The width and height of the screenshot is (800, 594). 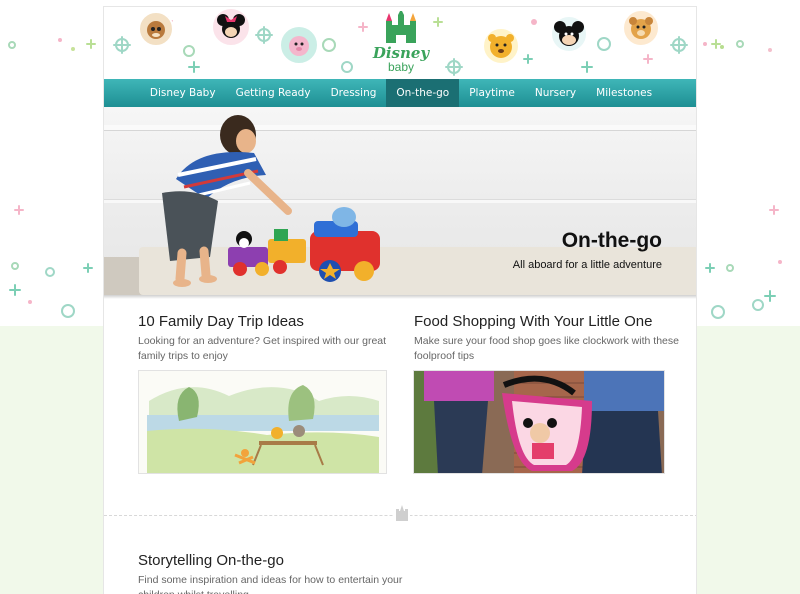 I want to click on nav-milestones: Milestones, so click(x=624, y=93).